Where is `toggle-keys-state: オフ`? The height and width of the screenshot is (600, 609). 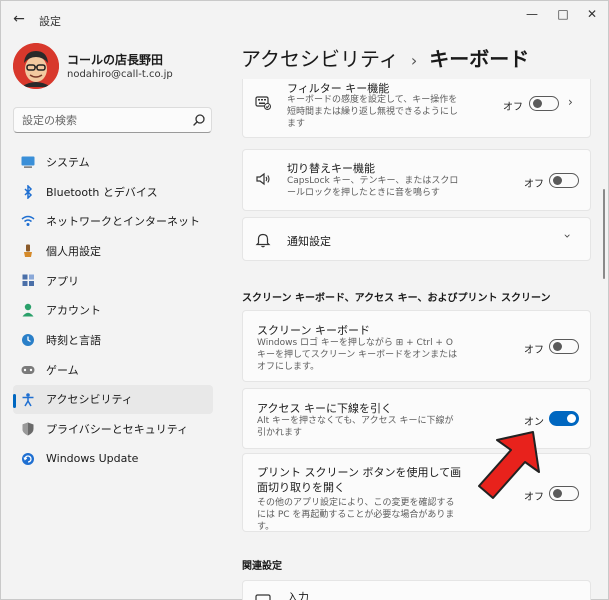 toggle-keys-state: オフ is located at coordinates (534, 184).